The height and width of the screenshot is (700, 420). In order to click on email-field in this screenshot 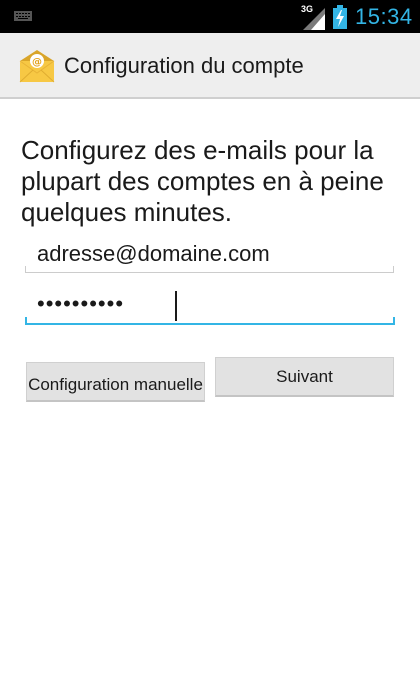, I will do `click(209, 254)`.